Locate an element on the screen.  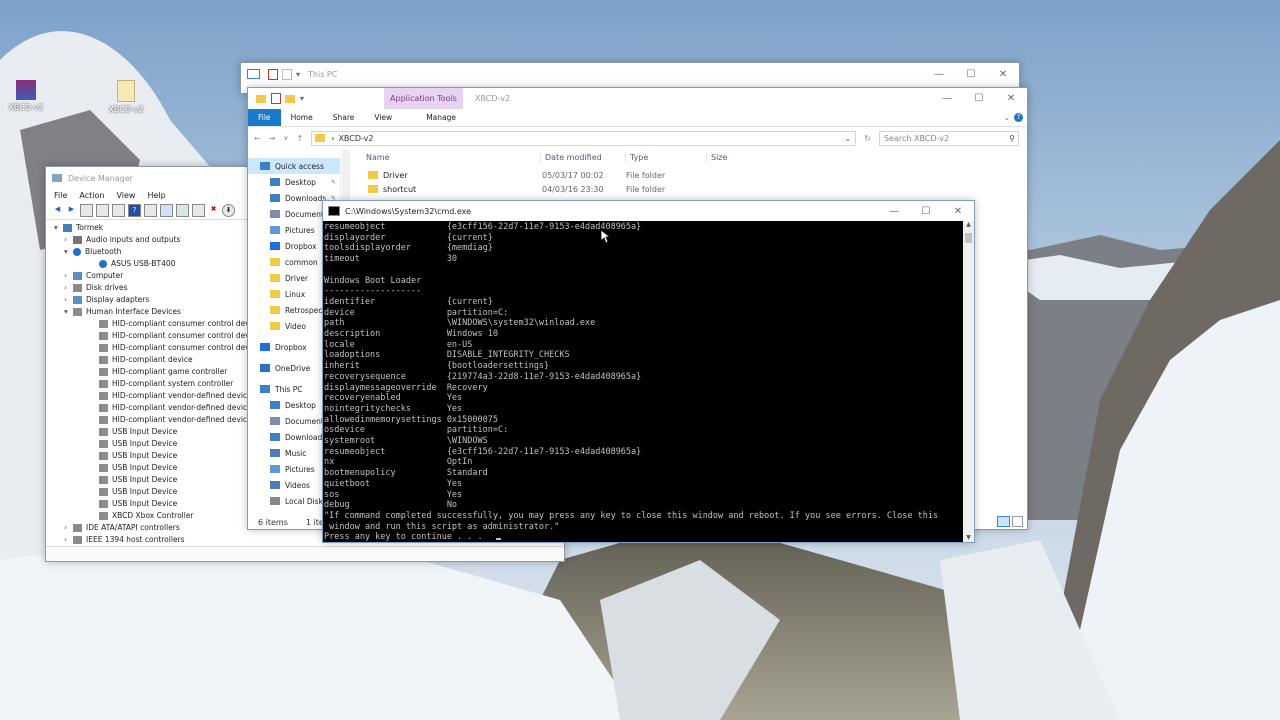
column-type: Type is located at coordinates (665, 157).